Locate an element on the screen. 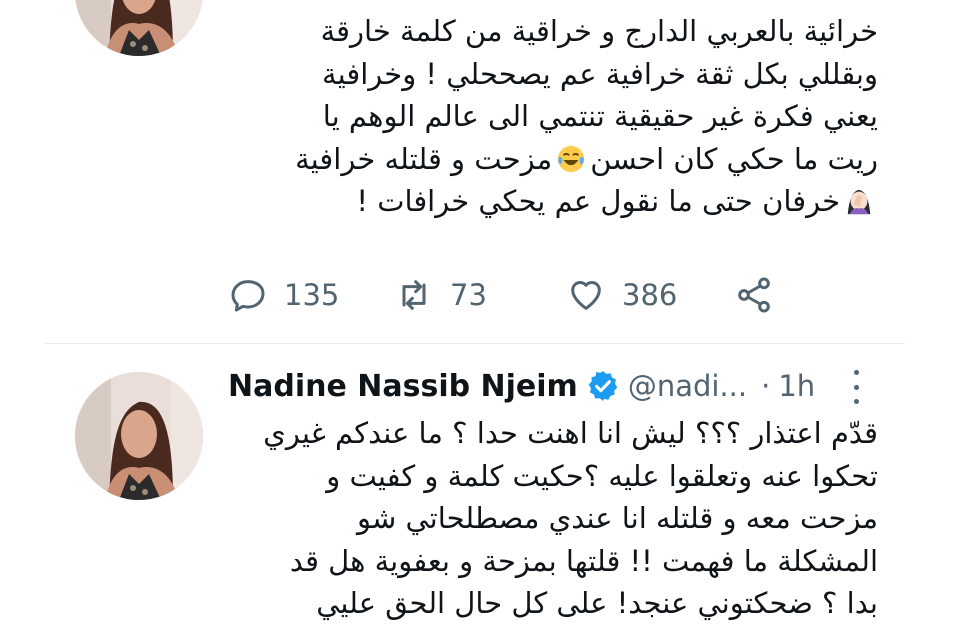 This screenshot has height=640, width=960. laughing-tears-emoji is located at coordinates (571, 158).